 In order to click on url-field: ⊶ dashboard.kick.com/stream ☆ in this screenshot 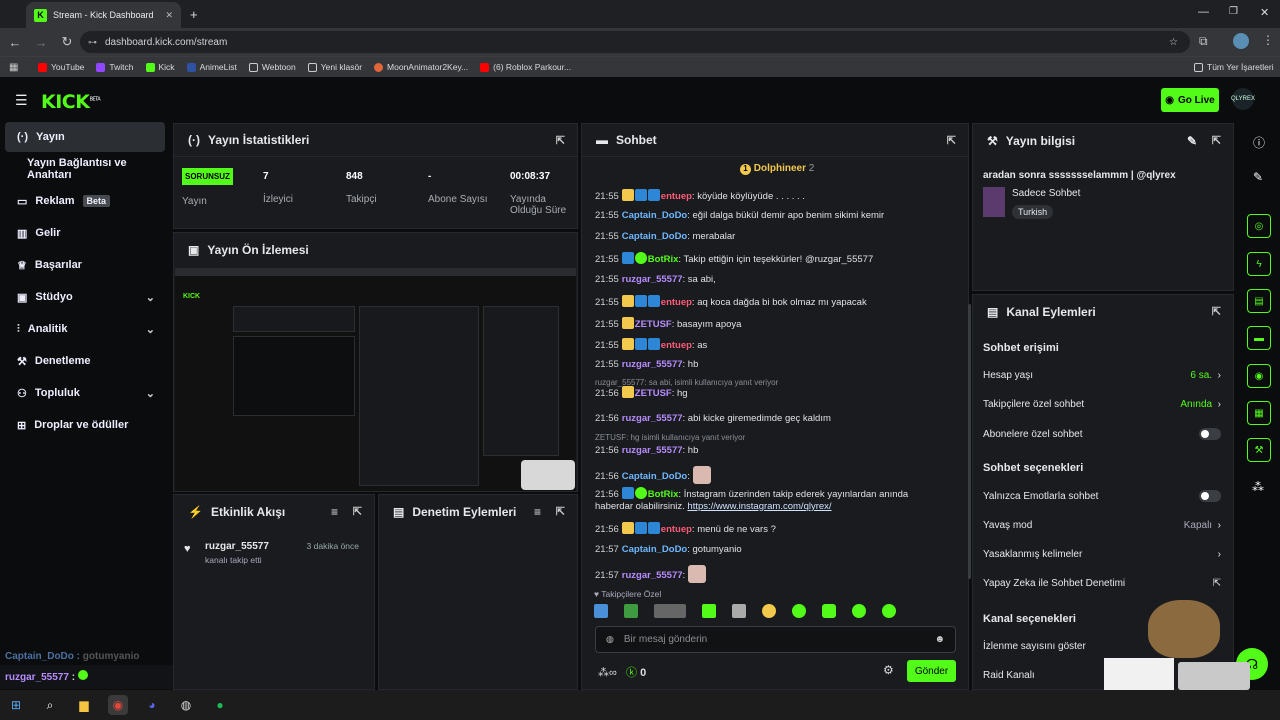, I will do `click(635, 42)`.